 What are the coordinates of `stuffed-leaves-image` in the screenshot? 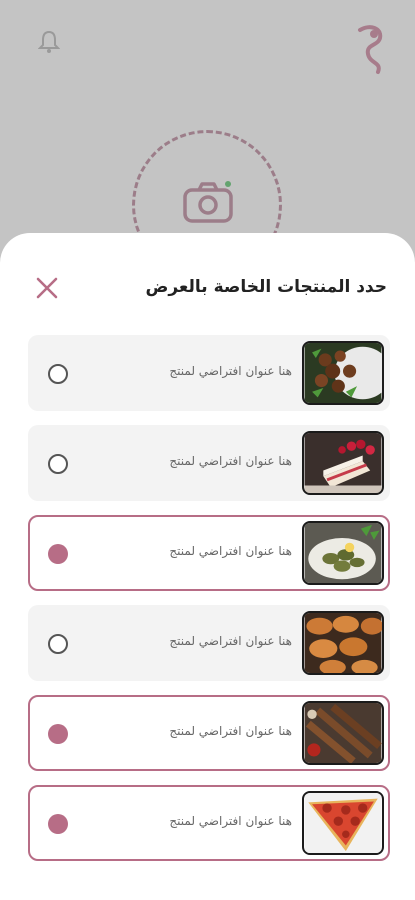 It's located at (343, 553).